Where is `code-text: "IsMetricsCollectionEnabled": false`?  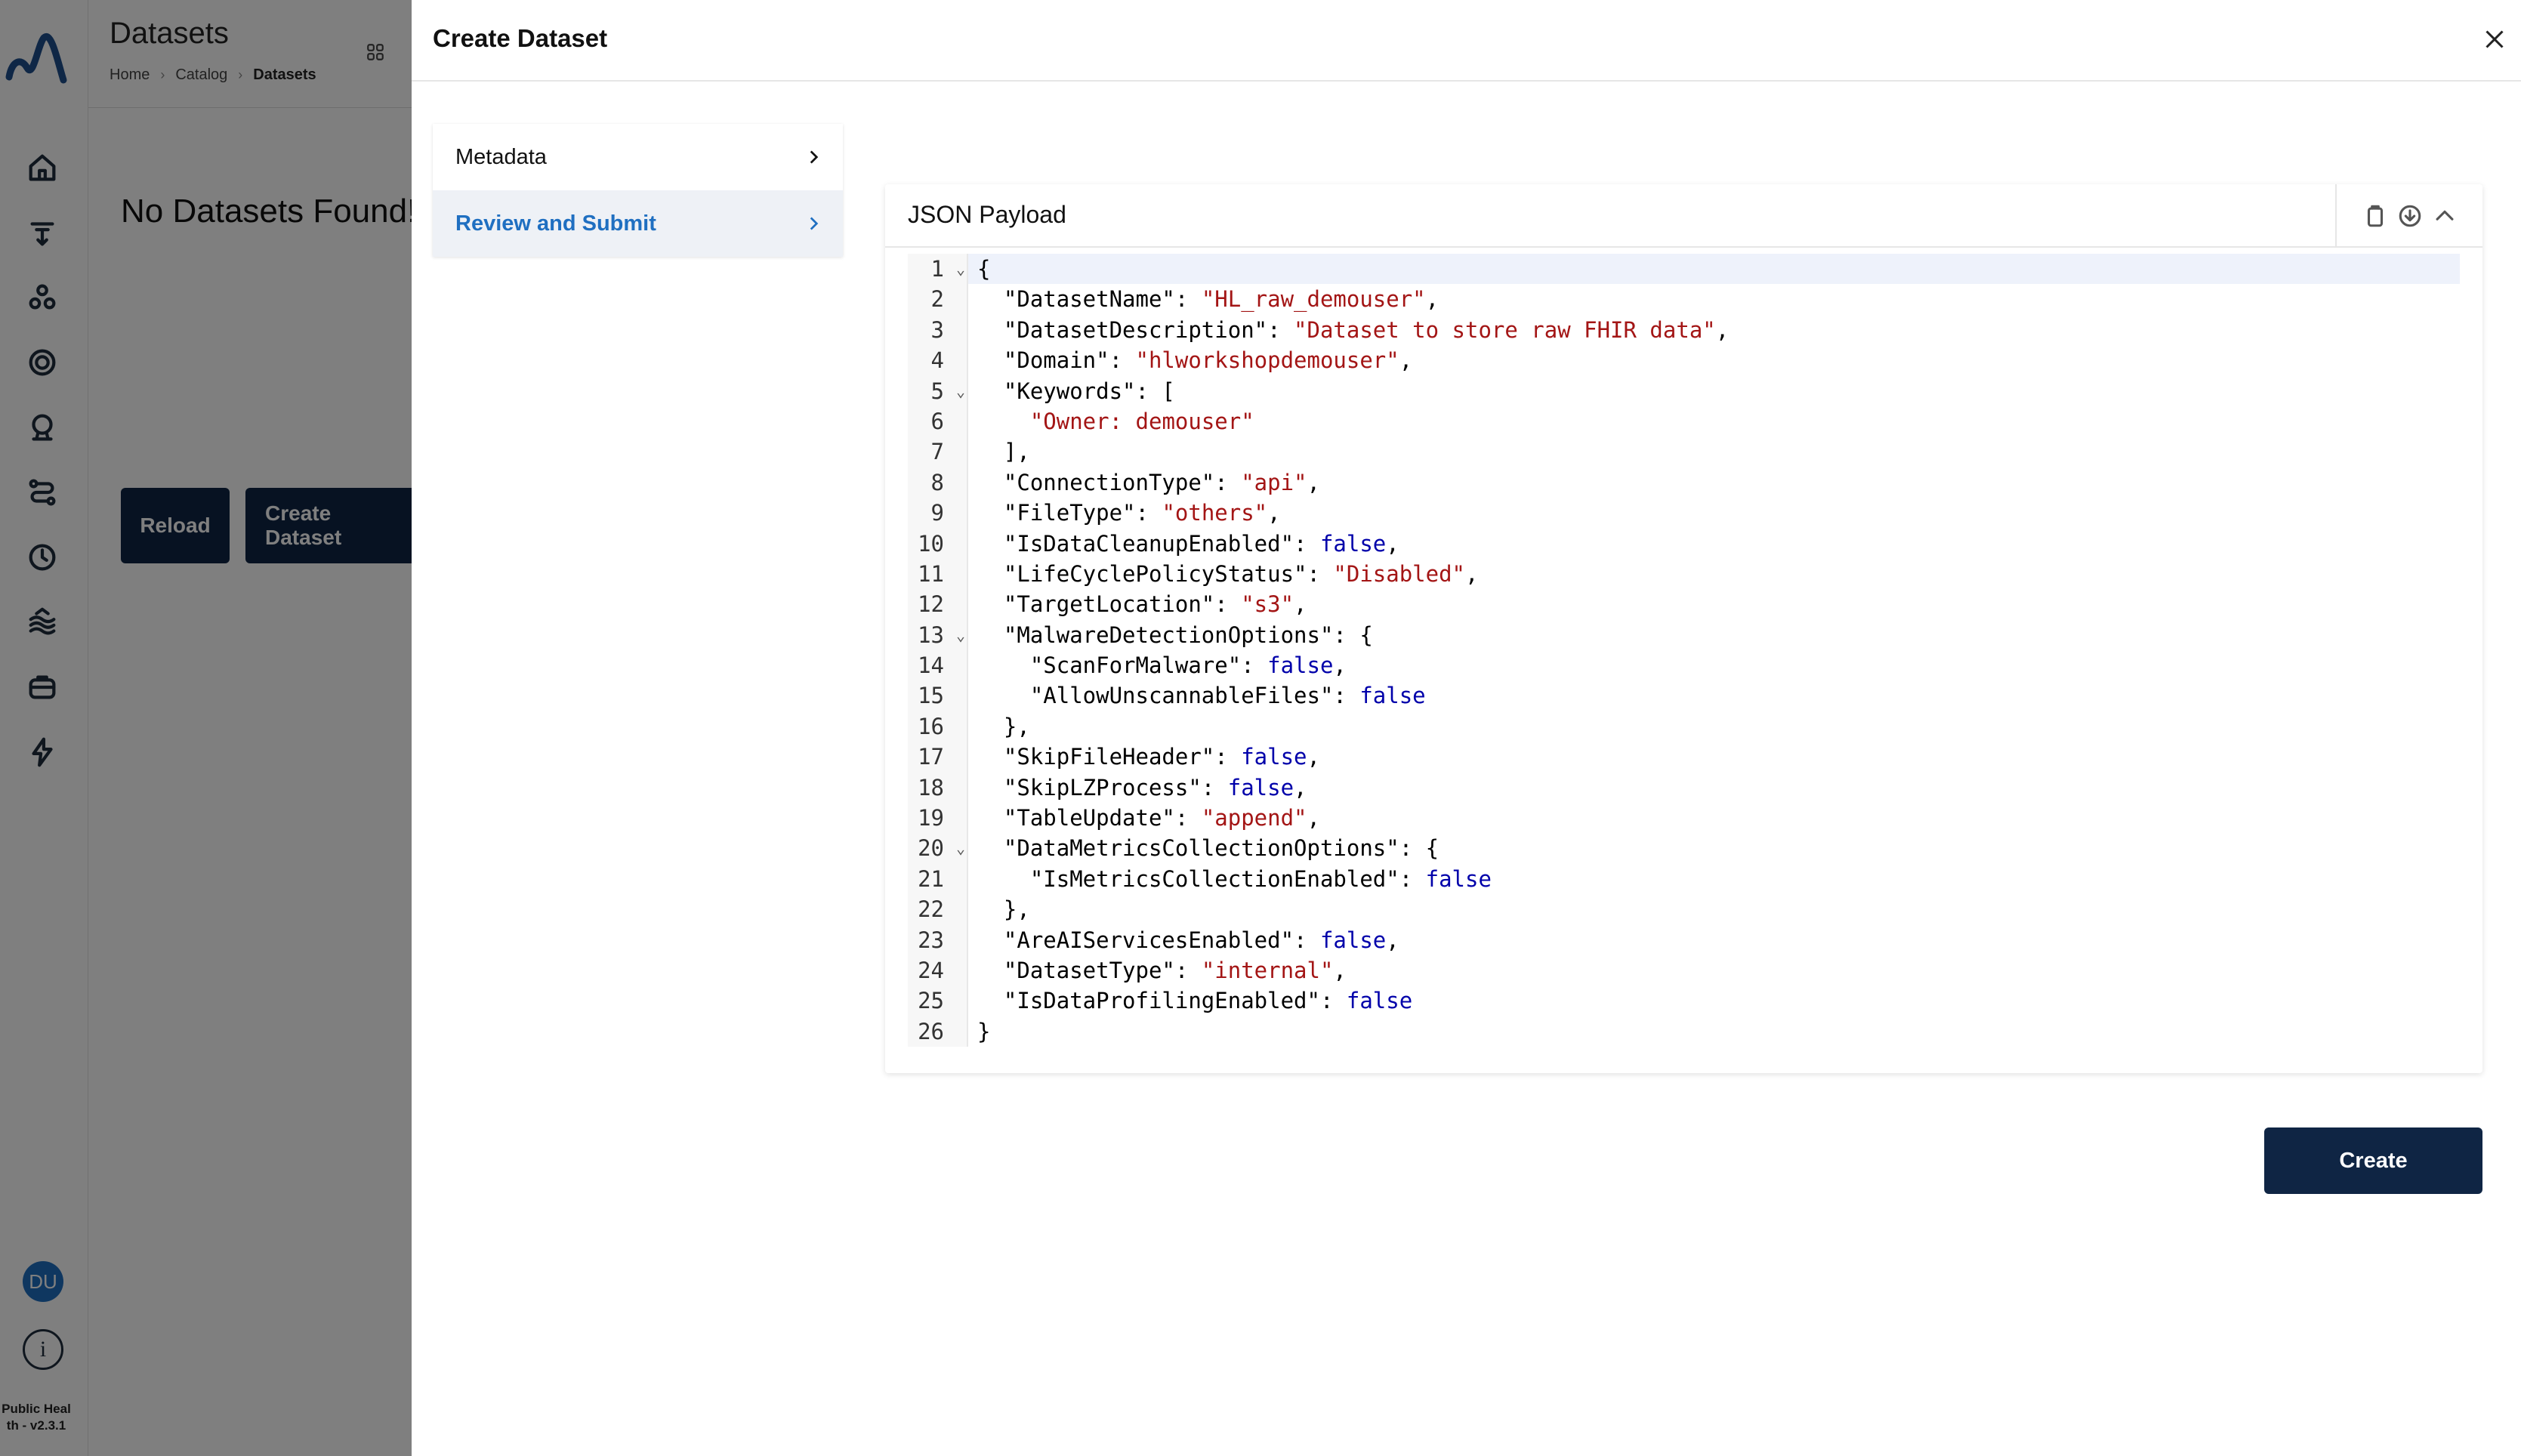 code-text: "IsMetricsCollectionEnabled": false is located at coordinates (1230, 879).